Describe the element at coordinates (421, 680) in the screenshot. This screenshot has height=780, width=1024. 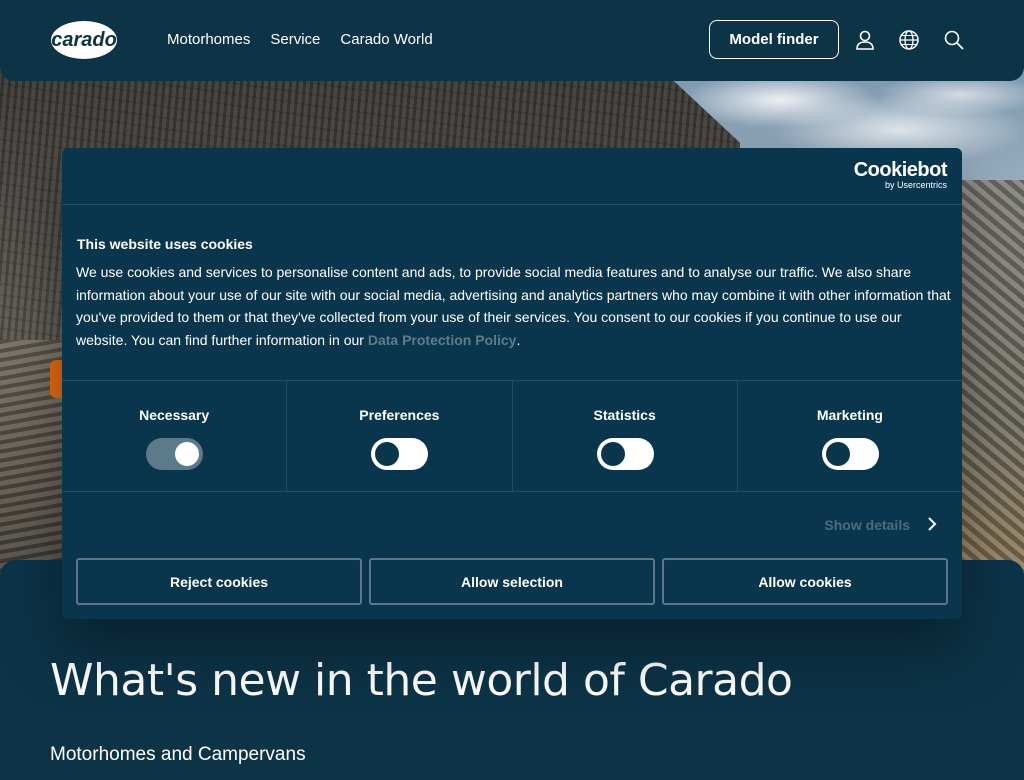
I see `section-title: What's new in the world of Carado` at that location.